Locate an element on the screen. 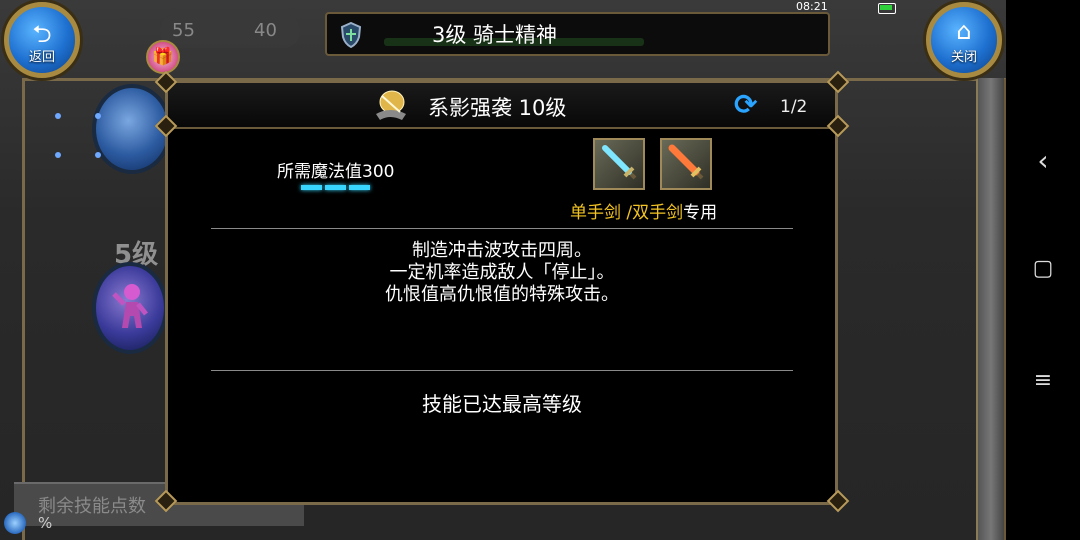  close-button: ⌂ 关闭 is located at coordinates (964, 40).